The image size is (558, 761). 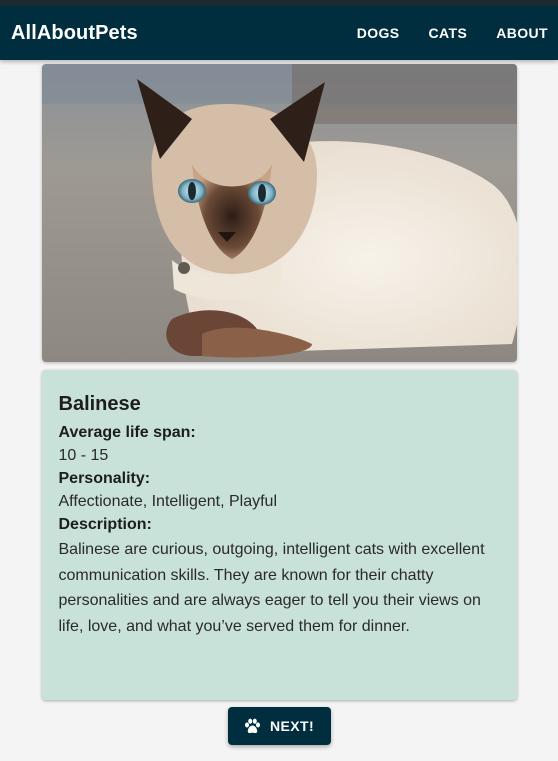 I want to click on breed-name: Balinese, so click(x=99, y=404).